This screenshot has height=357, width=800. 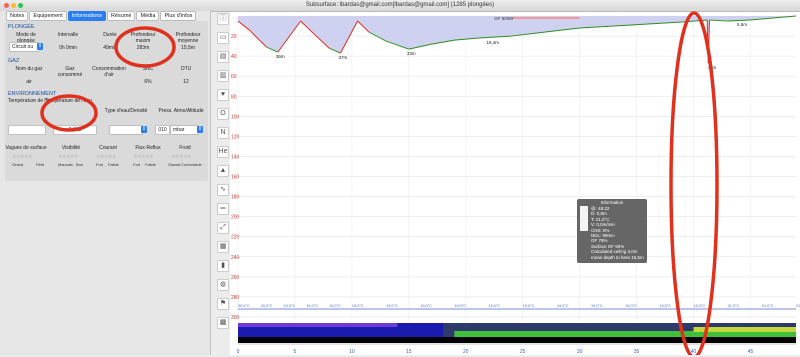 I want to click on calc-ceiling-icon: ▤, so click(x=223, y=57).